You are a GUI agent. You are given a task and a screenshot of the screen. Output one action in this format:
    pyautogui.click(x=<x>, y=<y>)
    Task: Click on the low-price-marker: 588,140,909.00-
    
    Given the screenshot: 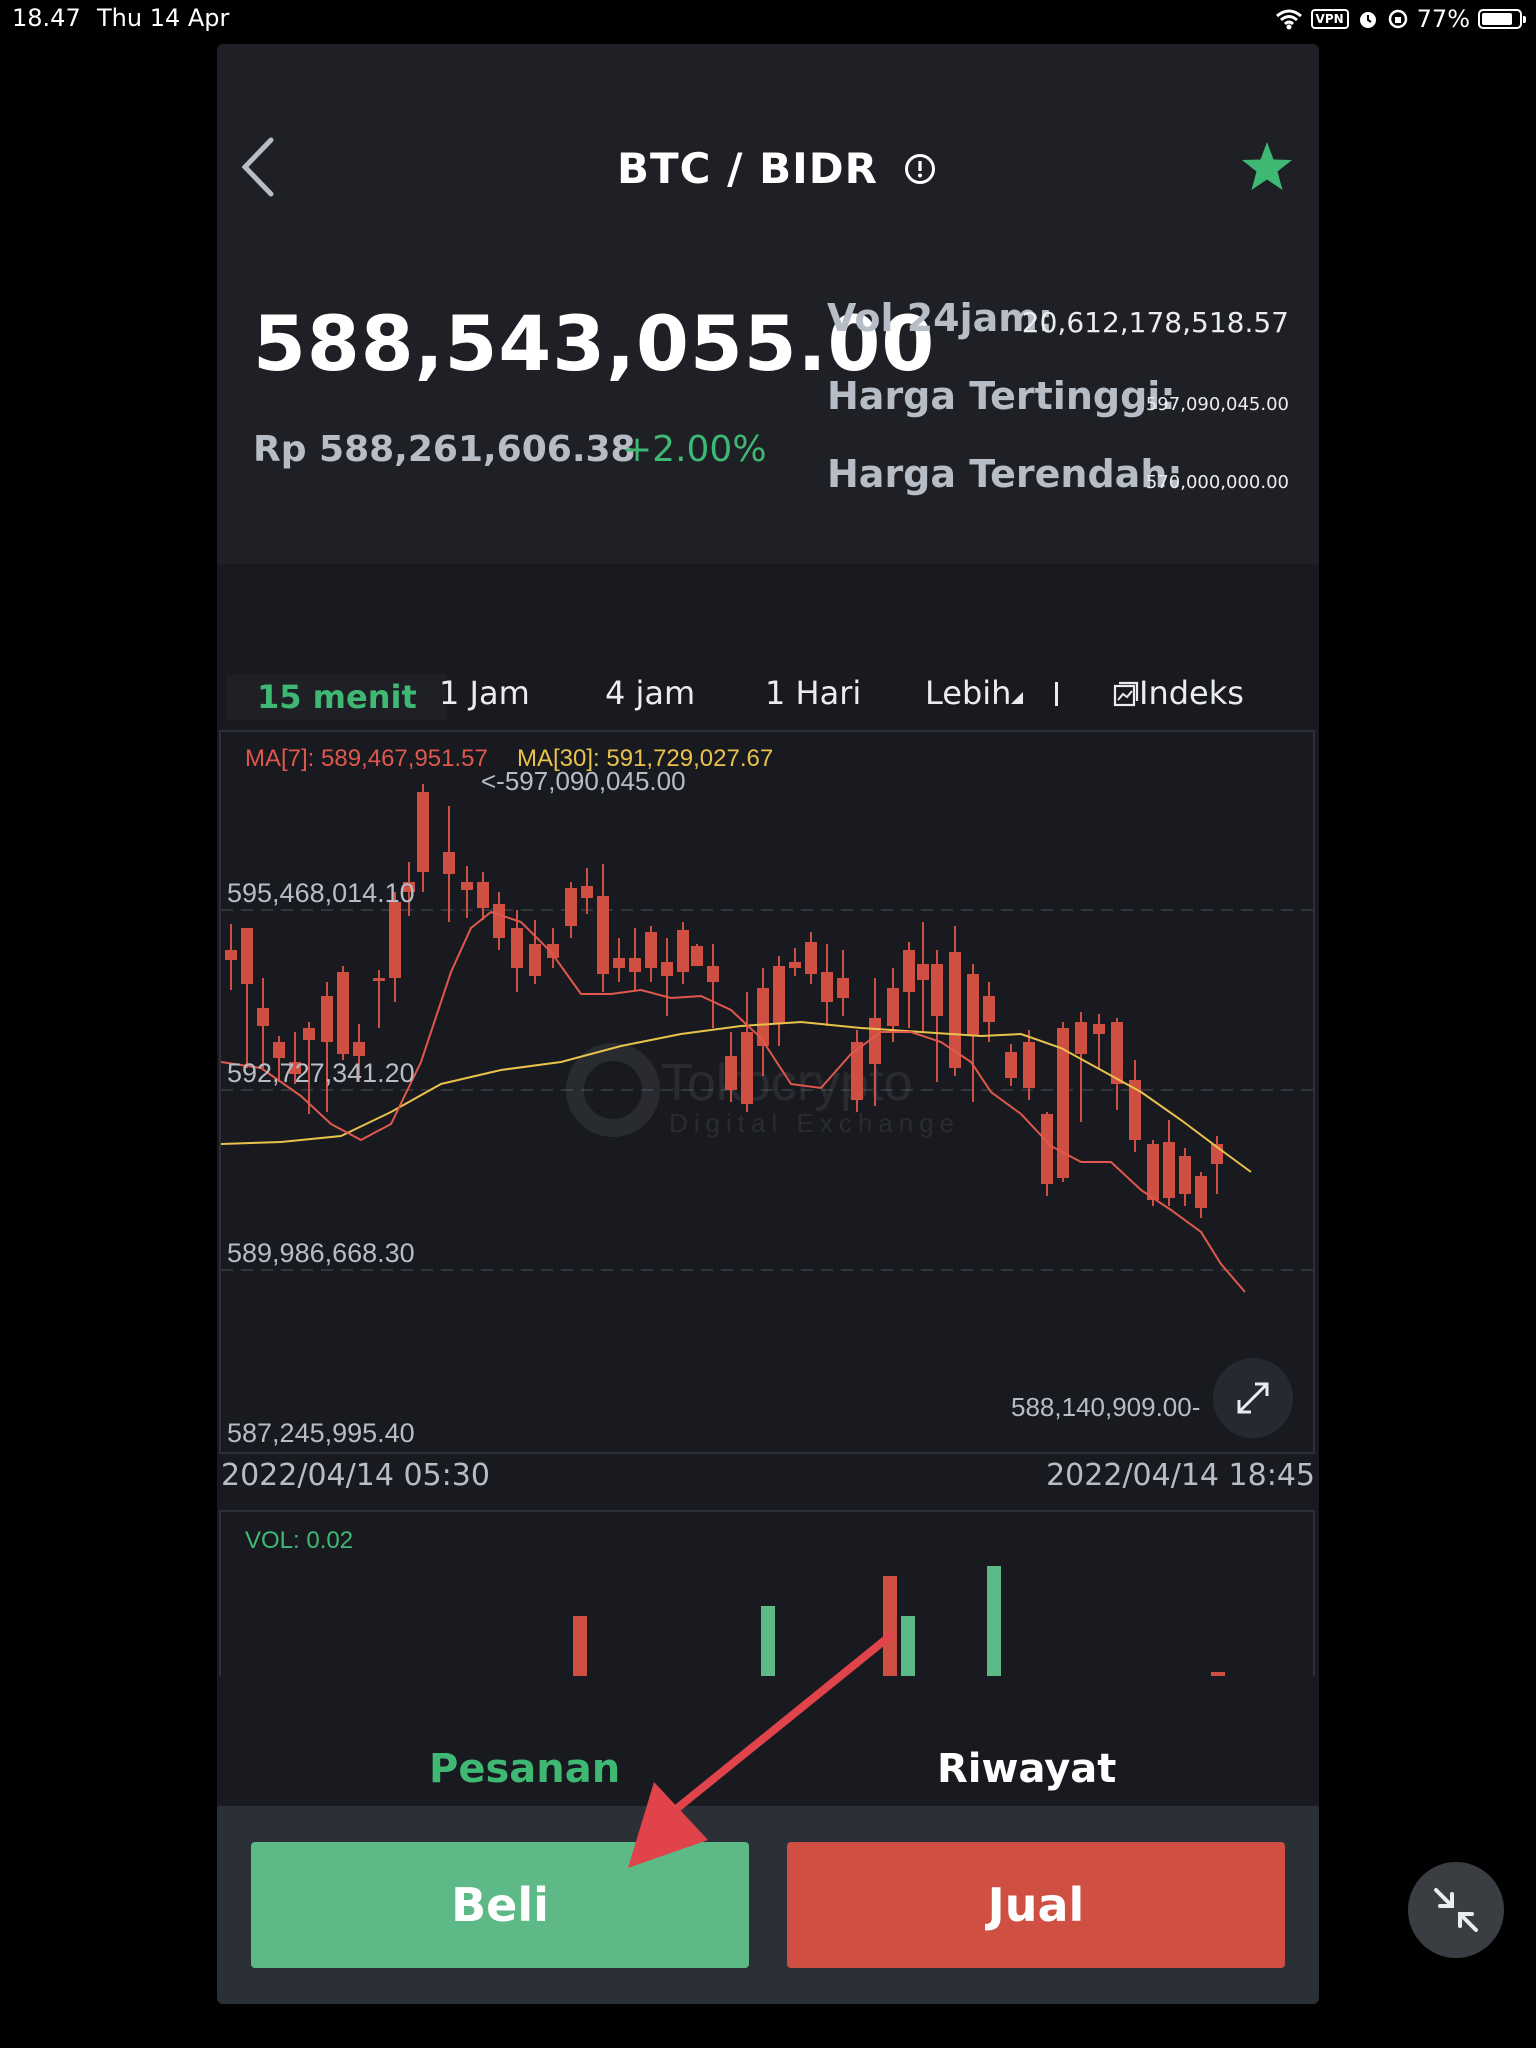 What is the action you would take?
    pyautogui.click(x=1105, y=1407)
    